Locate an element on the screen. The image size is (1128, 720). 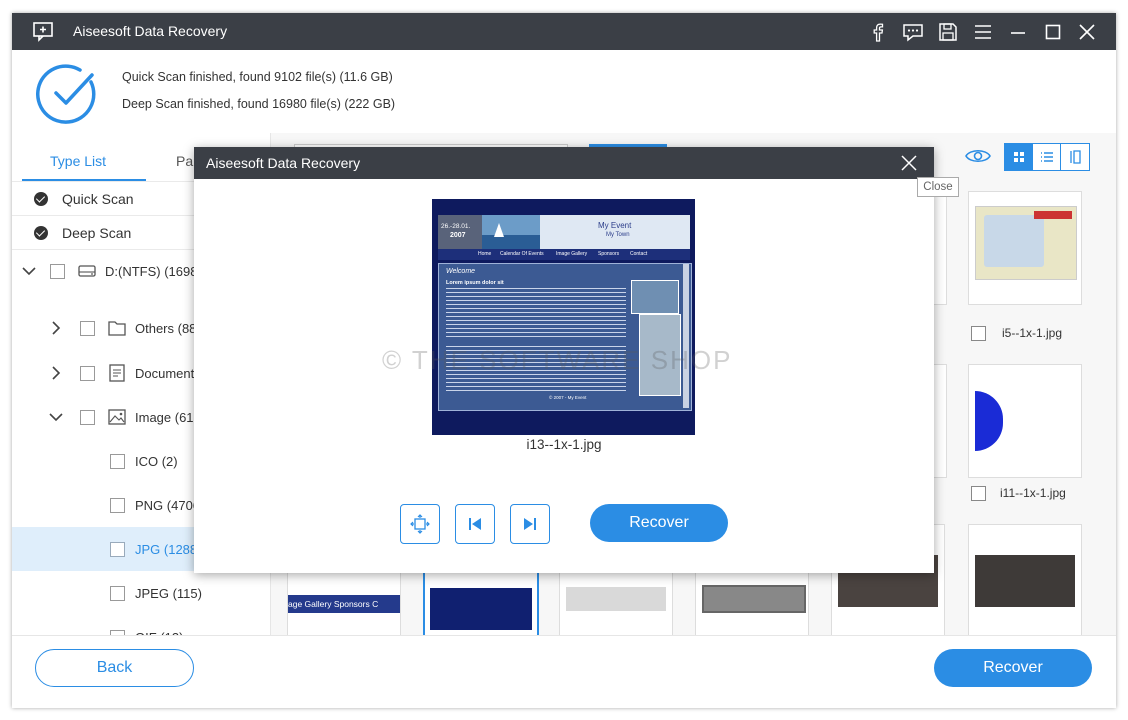
tab-type-list: Type List is located at coordinates (78, 161).